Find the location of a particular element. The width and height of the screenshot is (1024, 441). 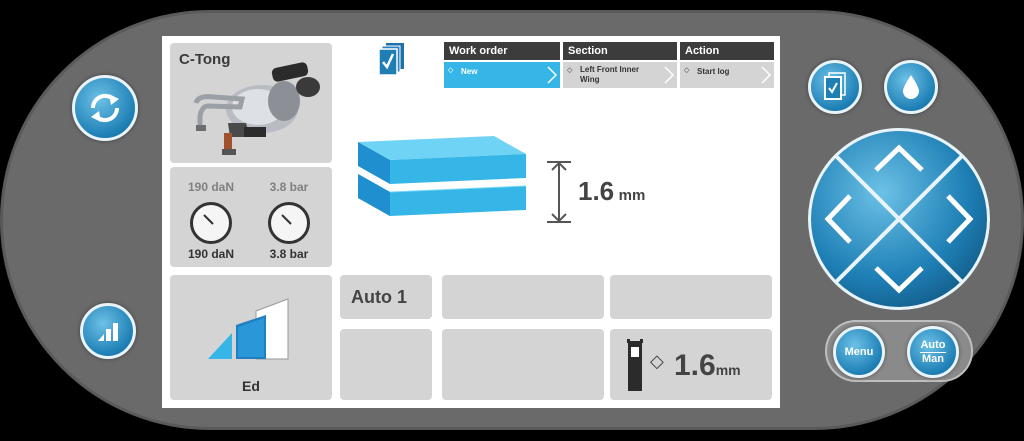

mode-label: Auto 1 is located at coordinates (379, 297).